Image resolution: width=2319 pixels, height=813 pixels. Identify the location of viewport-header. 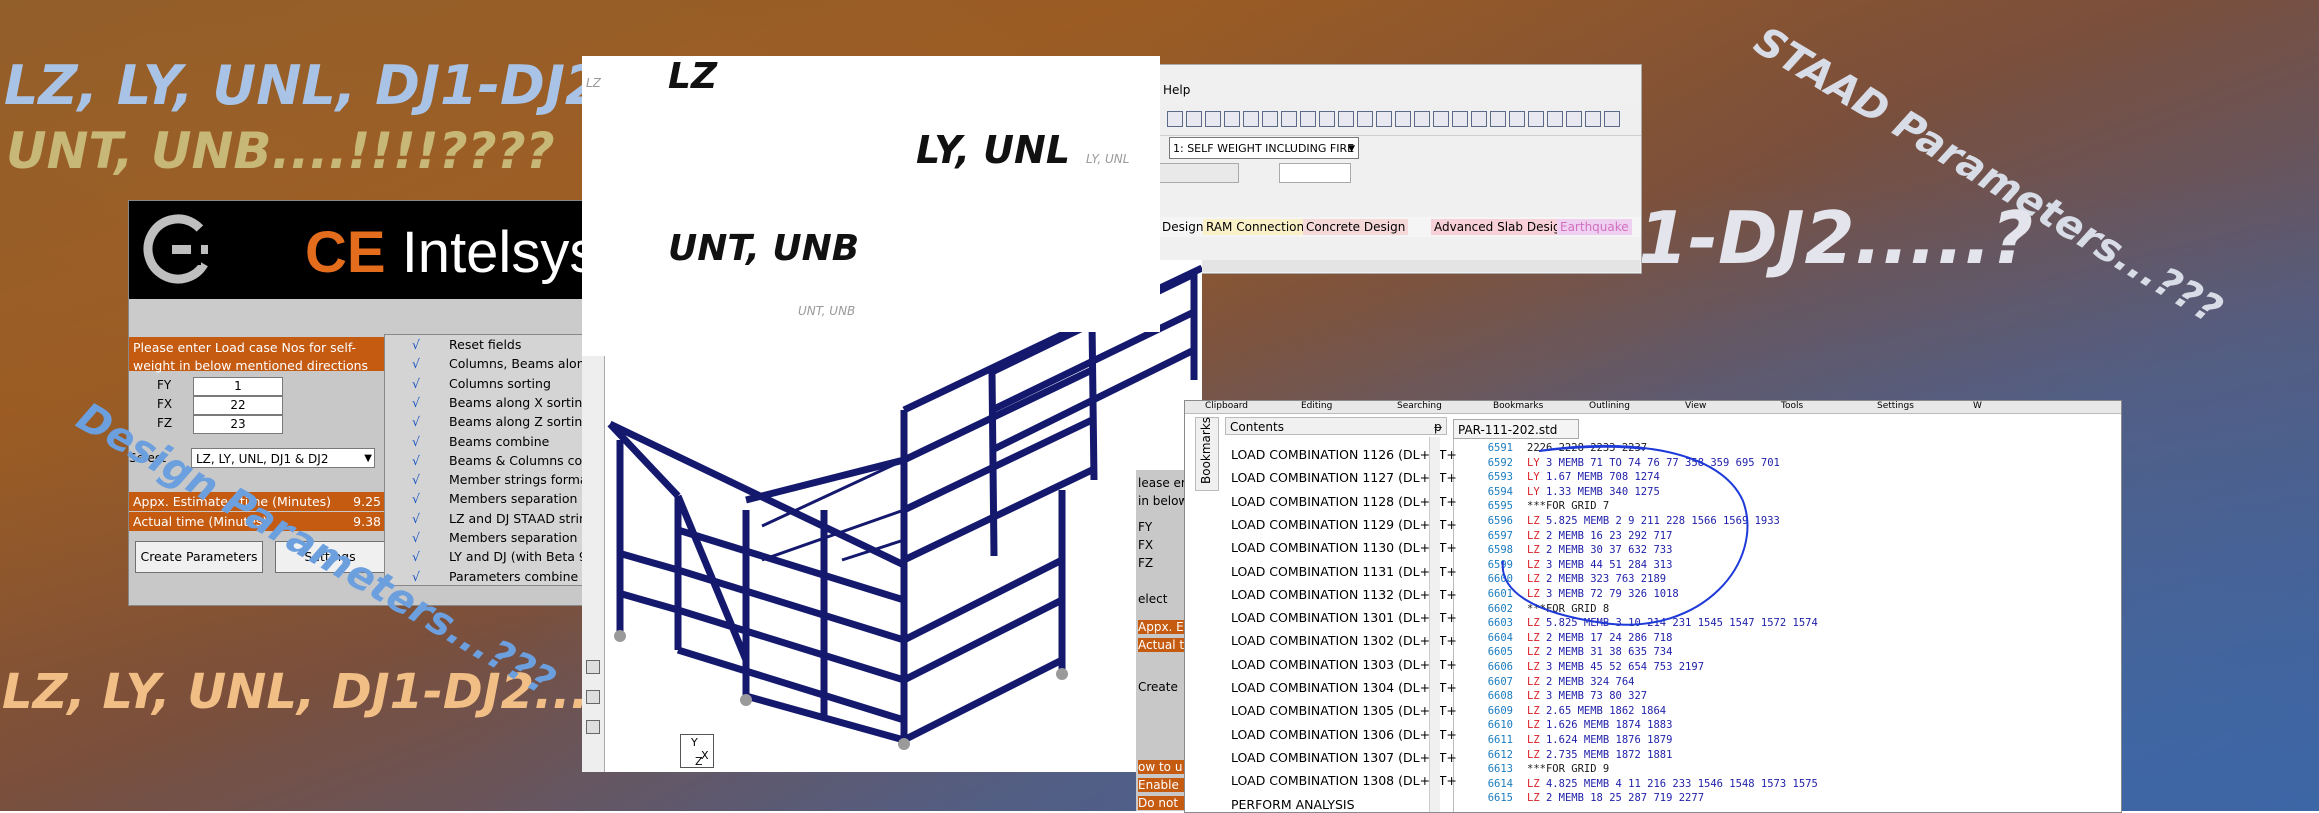
(1399, 266).